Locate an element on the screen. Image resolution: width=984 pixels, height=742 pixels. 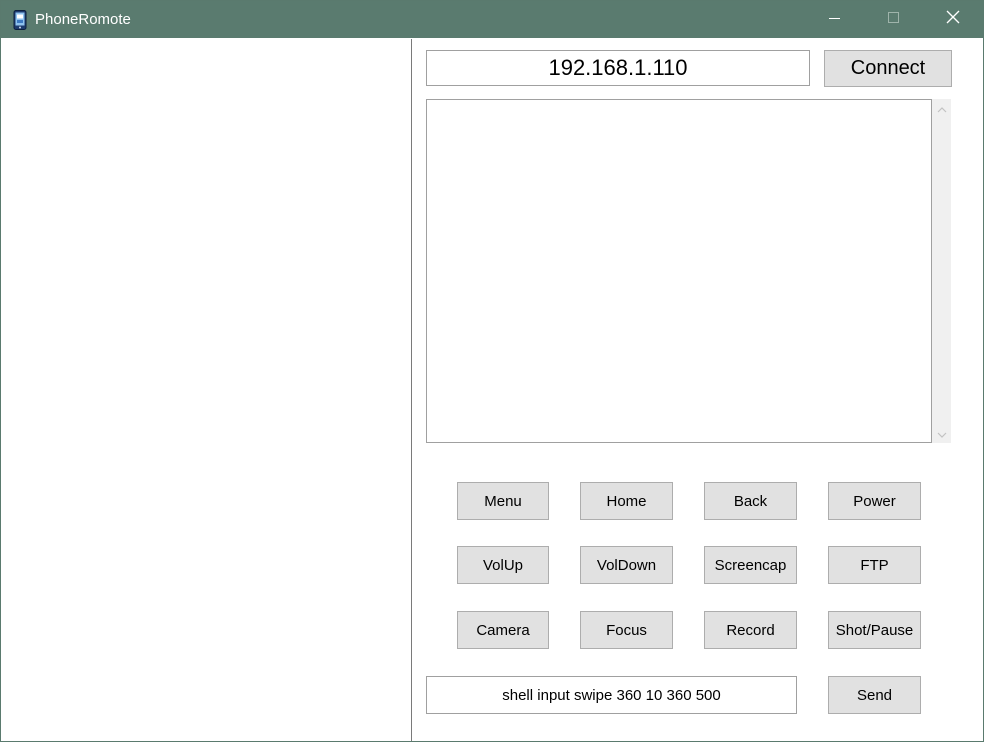
back-button: Back is located at coordinates (750, 501).